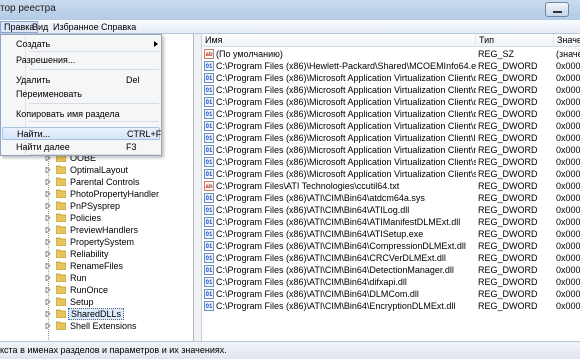  What do you see at coordinates (96, 194) in the screenshot?
I see `tree-item: PhotoPropertyHandler` at bounding box center [96, 194].